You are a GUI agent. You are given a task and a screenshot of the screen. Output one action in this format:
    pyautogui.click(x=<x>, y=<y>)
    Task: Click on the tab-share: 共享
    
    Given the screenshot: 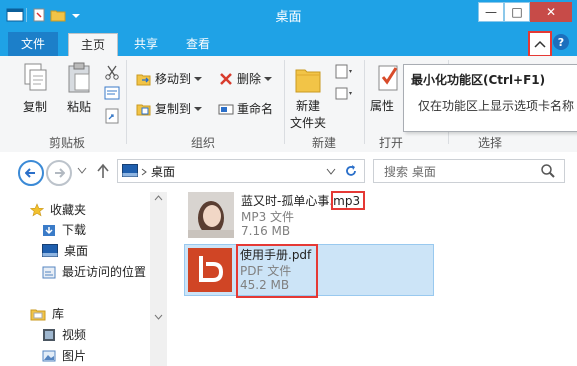 What is the action you would take?
    pyautogui.click(x=146, y=44)
    